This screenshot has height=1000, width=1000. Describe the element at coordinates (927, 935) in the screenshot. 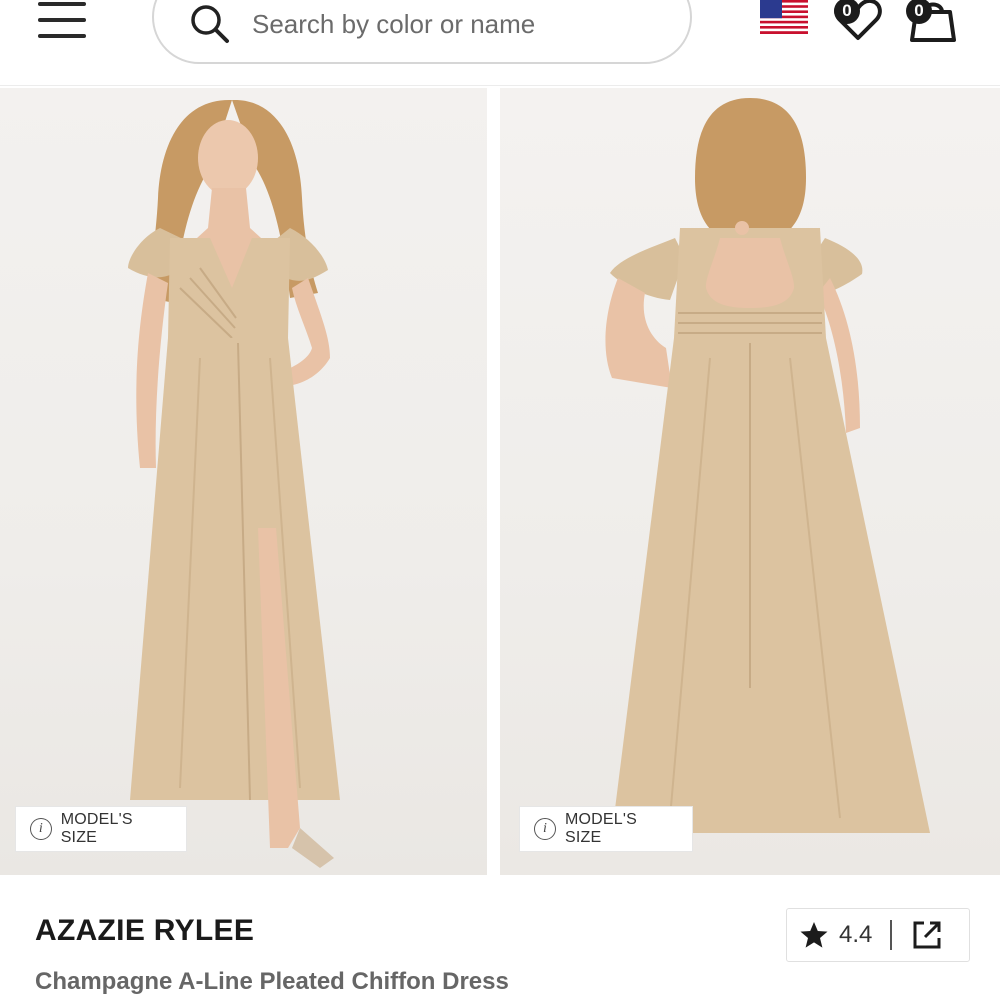

I see `share-icon` at that location.